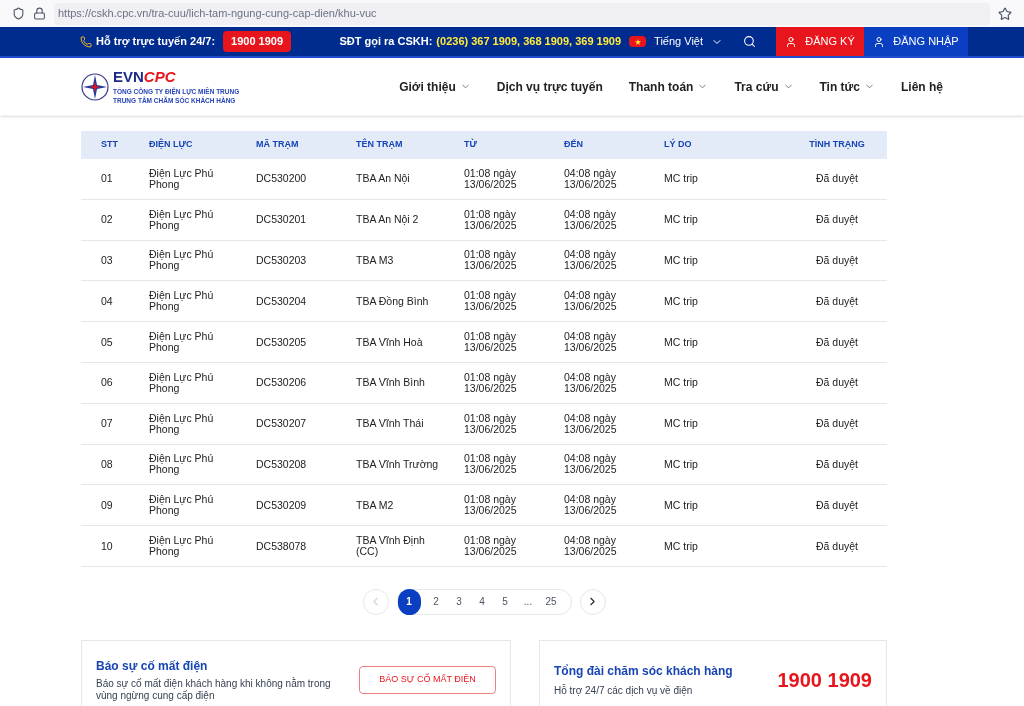  Describe the element at coordinates (573, 144) in the screenshot. I see `column-header: ĐẾN` at that location.